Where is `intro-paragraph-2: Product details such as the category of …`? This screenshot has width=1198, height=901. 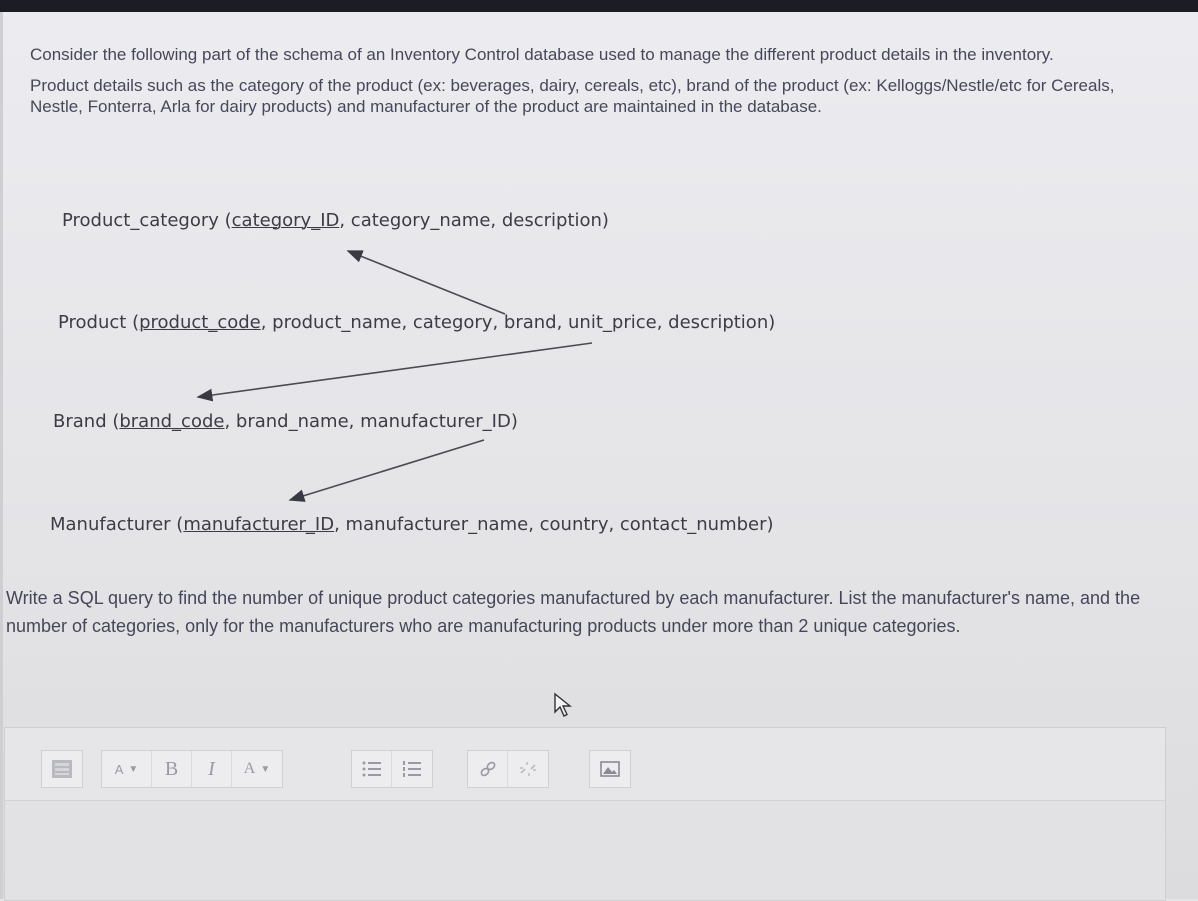 intro-paragraph-2: Product details such as the category of … is located at coordinates (572, 96).